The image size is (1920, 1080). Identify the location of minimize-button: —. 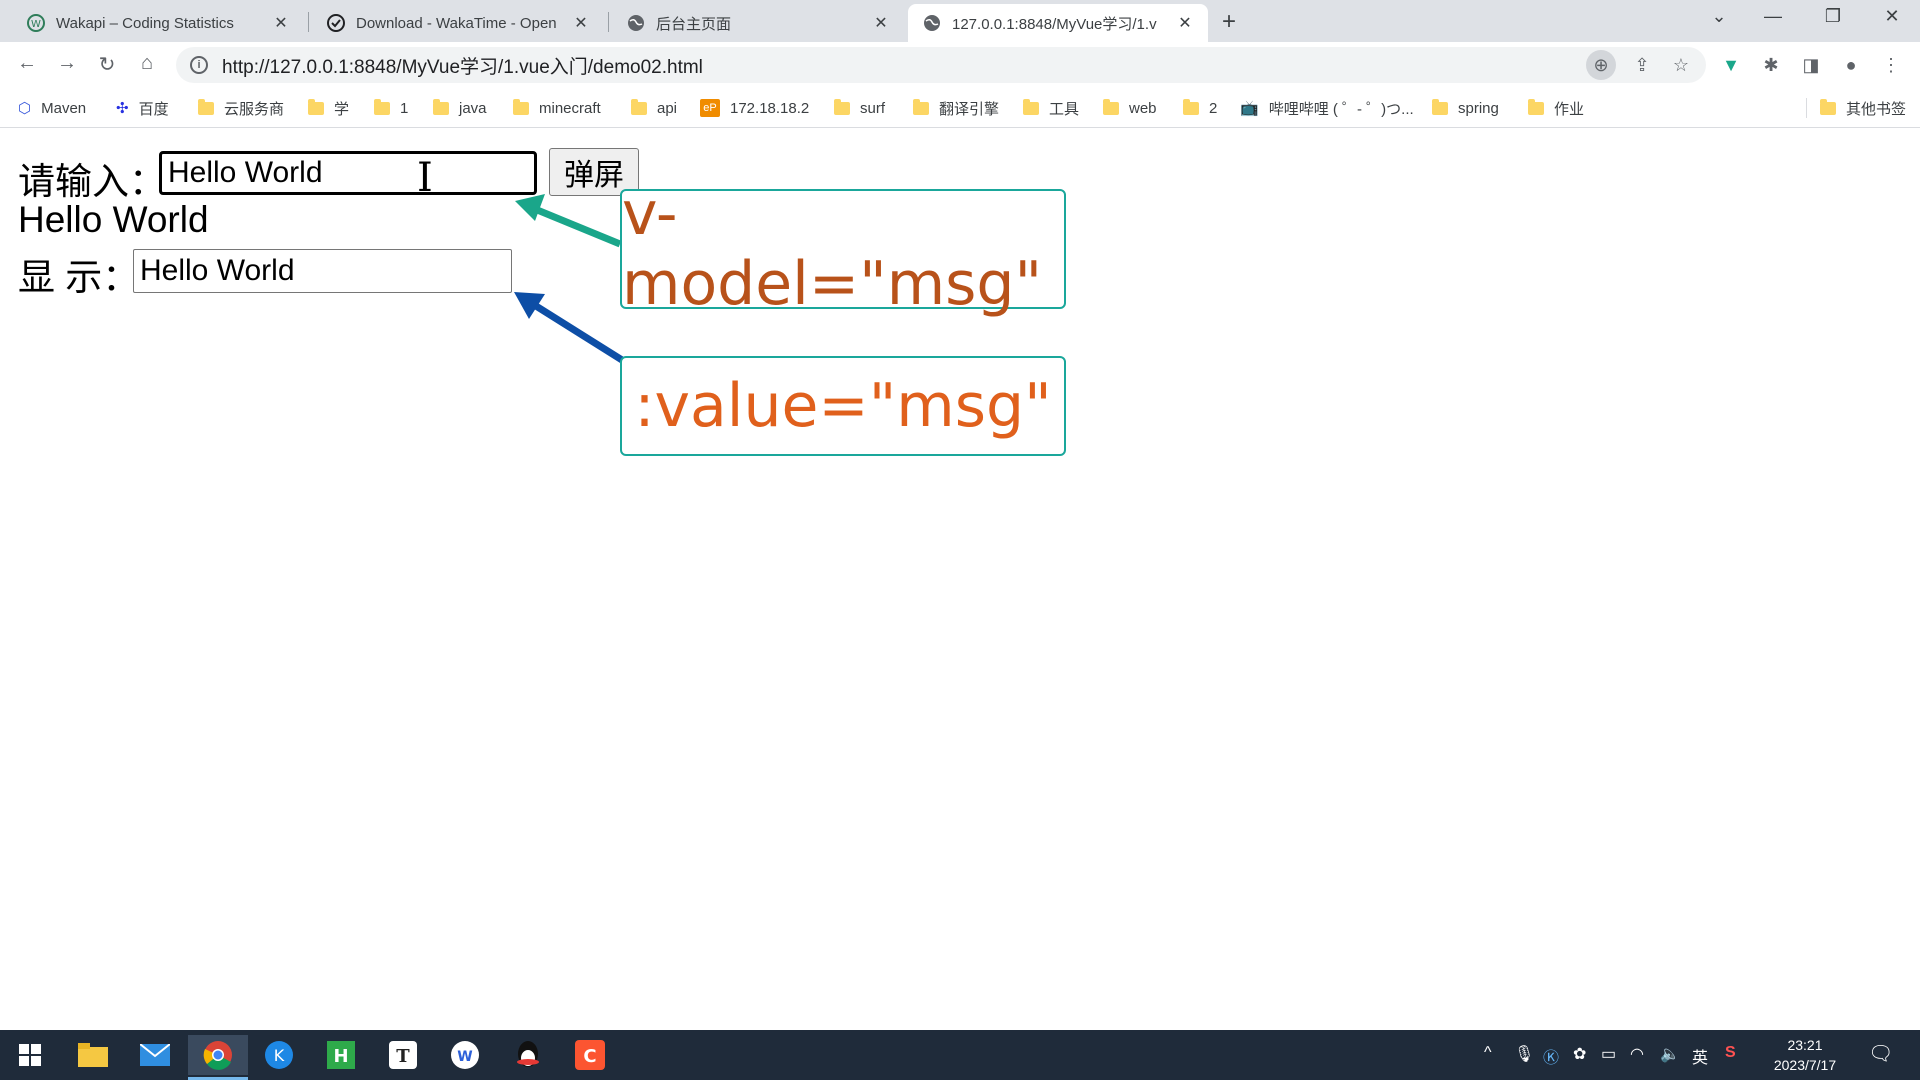
(1773, 16).